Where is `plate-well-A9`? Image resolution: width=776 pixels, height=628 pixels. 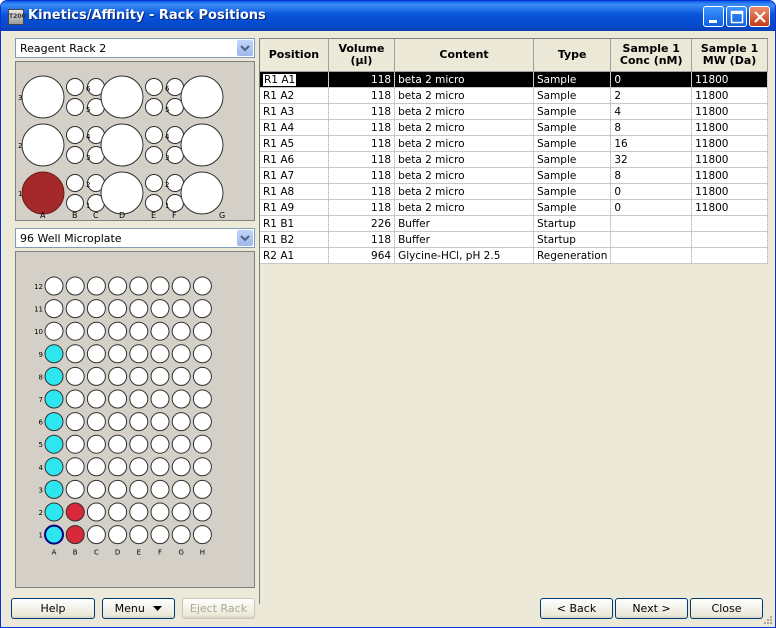
plate-well-A9 is located at coordinates (54, 354).